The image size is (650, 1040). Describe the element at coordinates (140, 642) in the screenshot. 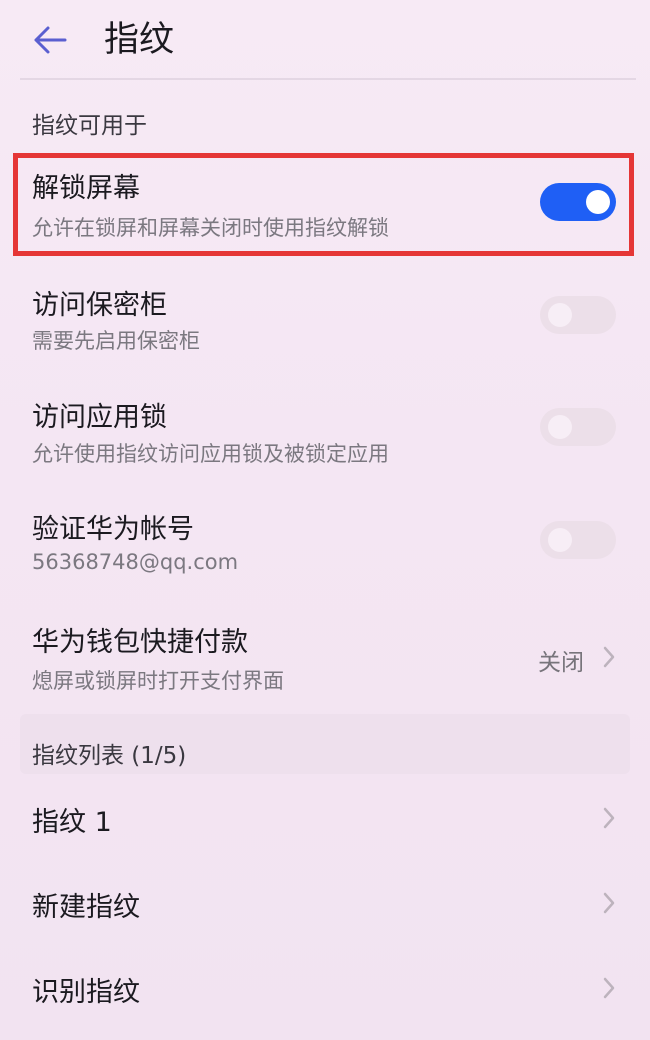

I see `setting-title: 华为钱包快捷付款` at that location.